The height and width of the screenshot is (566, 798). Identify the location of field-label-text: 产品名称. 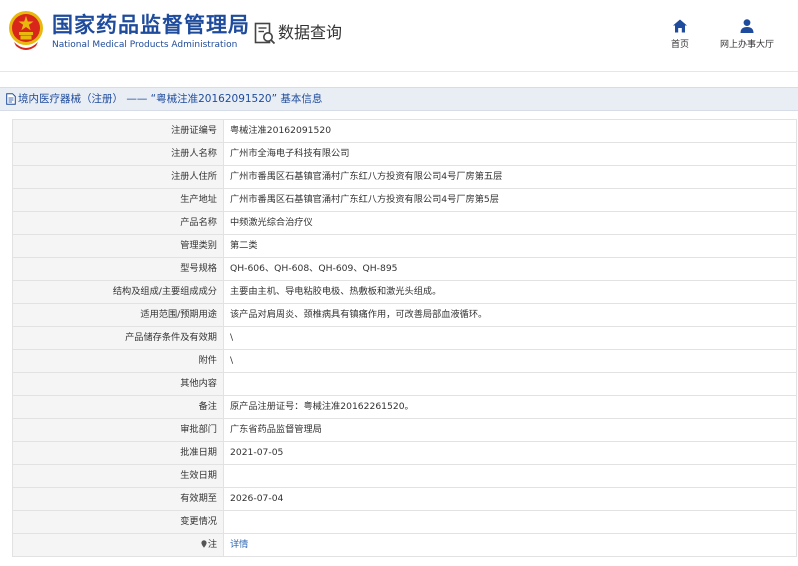
(198, 222).